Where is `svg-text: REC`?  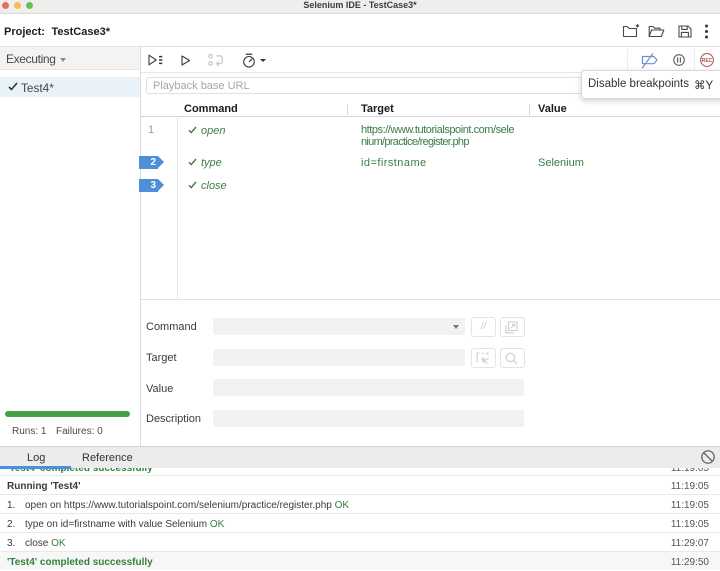 svg-text: REC is located at coordinates (707, 61).